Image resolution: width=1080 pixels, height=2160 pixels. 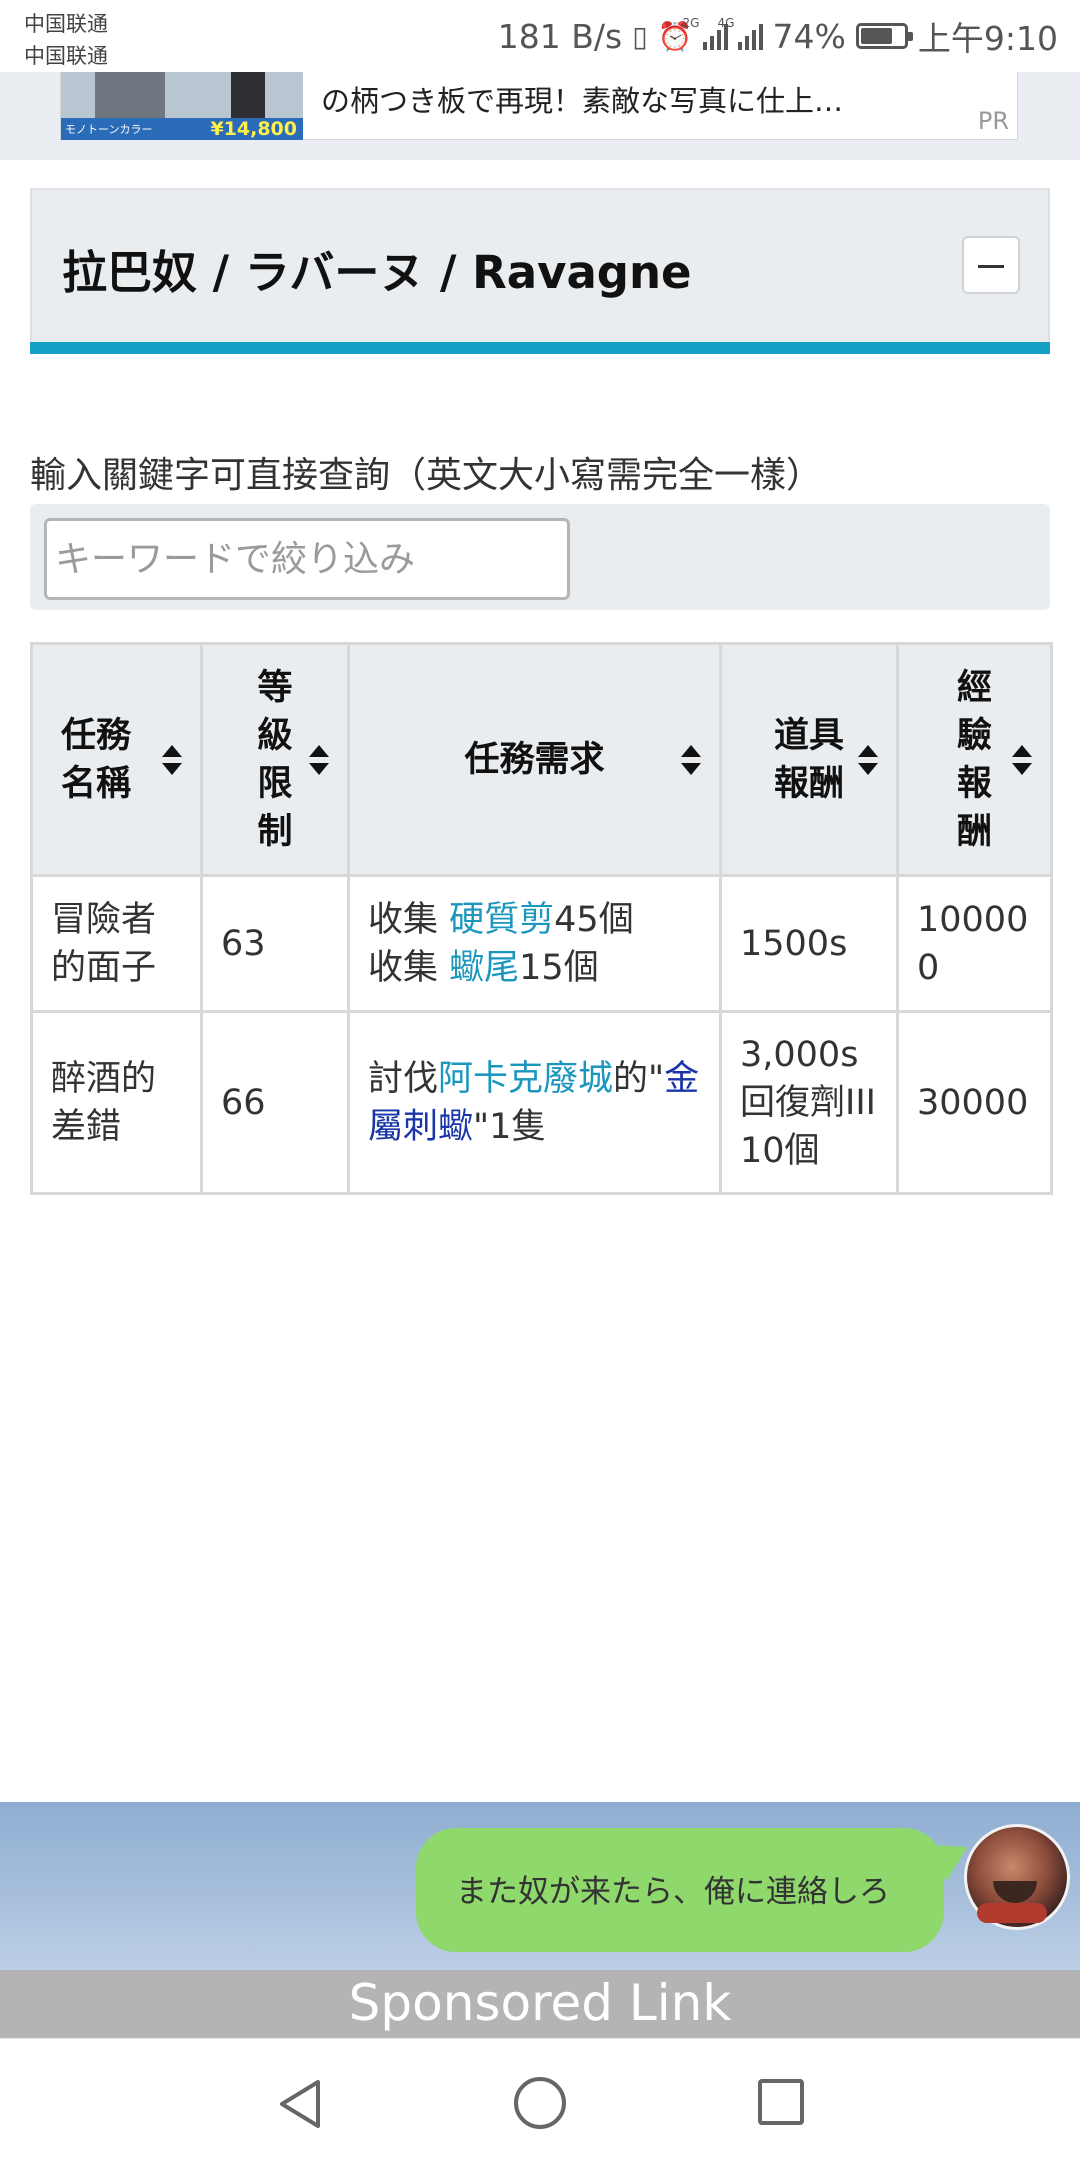 What do you see at coordinates (559, 967) in the screenshot?
I see `req-count: 15個` at bounding box center [559, 967].